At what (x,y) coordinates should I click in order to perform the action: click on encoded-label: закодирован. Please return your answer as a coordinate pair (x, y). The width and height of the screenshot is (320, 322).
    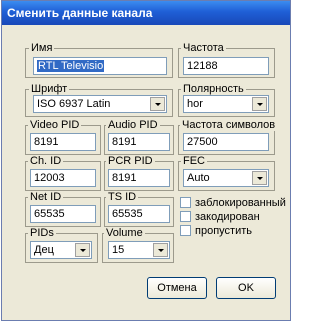
    Looking at the image, I should click on (227, 217).